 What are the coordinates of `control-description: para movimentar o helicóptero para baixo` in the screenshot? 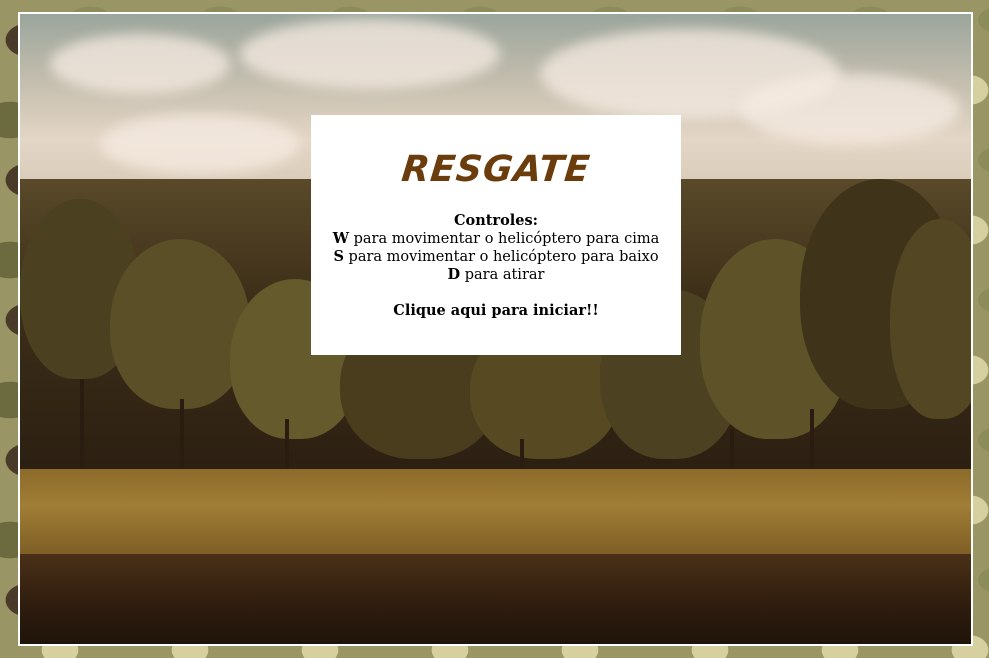 It's located at (501, 257).